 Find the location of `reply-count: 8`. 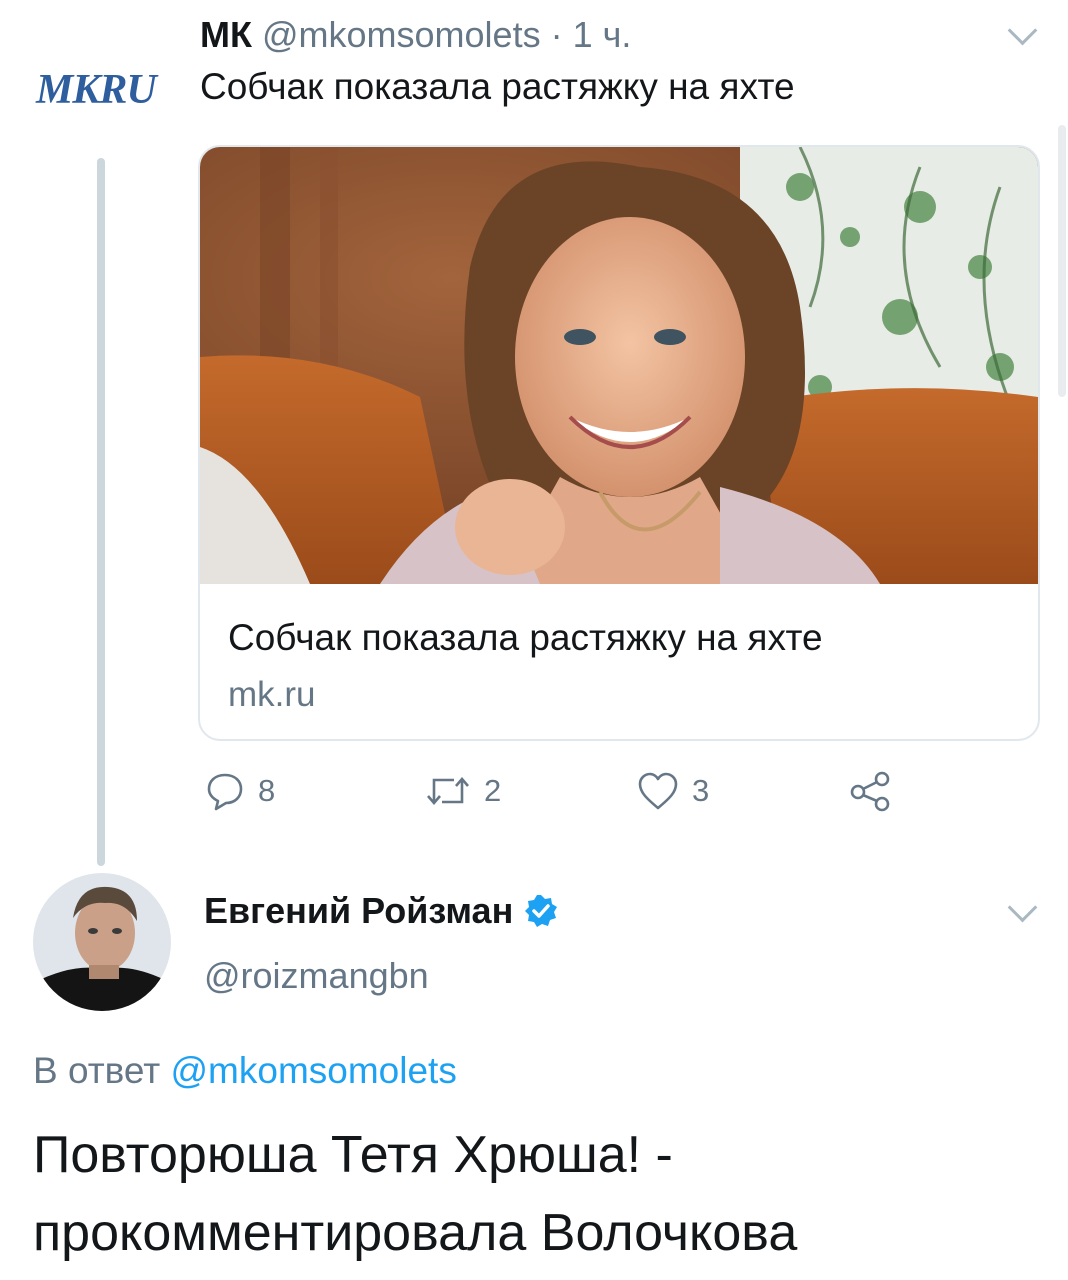

reply-count: 8 is located at coordinates (267, 790).